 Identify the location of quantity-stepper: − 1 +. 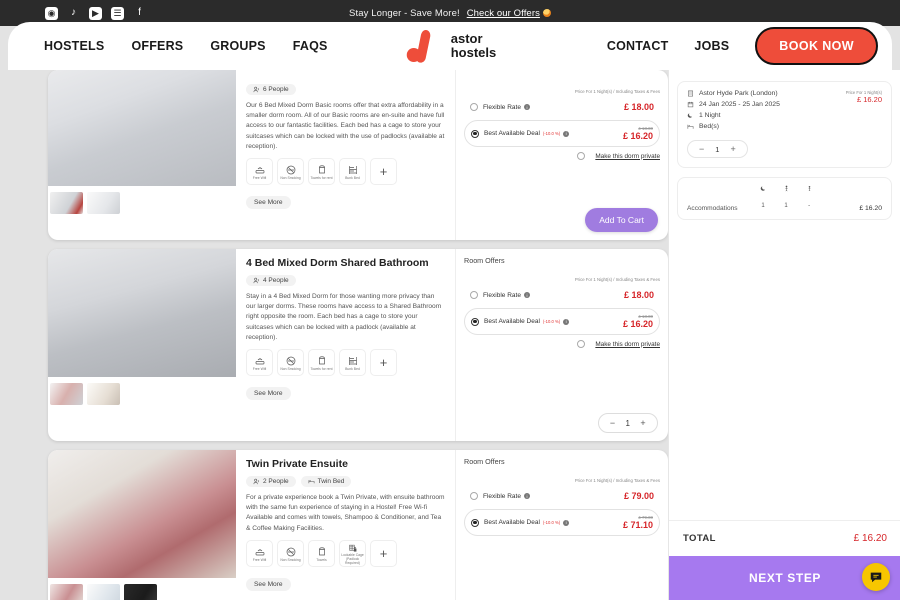
(627, 423).